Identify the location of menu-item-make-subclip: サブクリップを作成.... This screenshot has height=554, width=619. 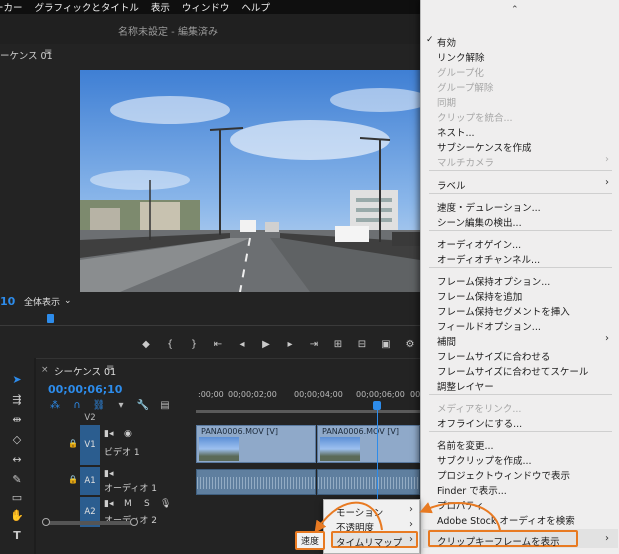
(484, 460).